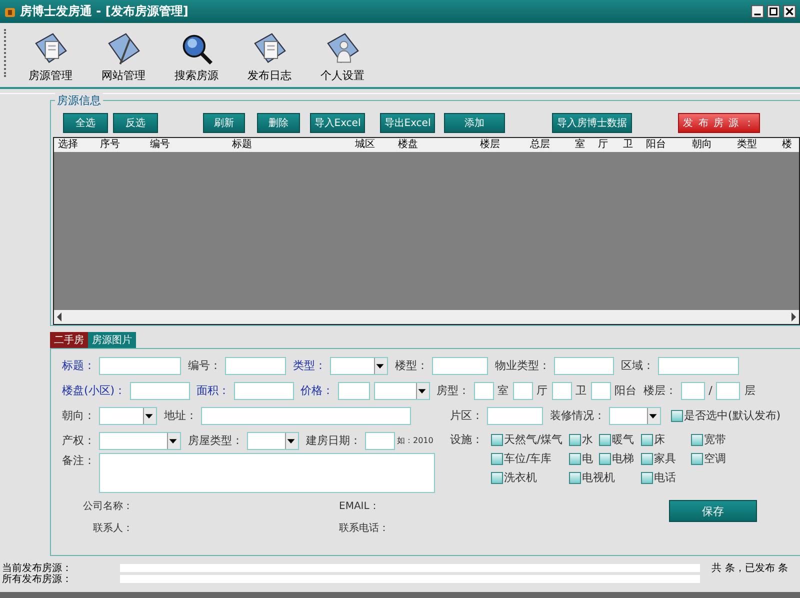 This screenshot has width=800, height=598. What do you see at coordinates (503, 390) in the screenshot?
I see `unit-label: 室` at bounding box center [503, 390].